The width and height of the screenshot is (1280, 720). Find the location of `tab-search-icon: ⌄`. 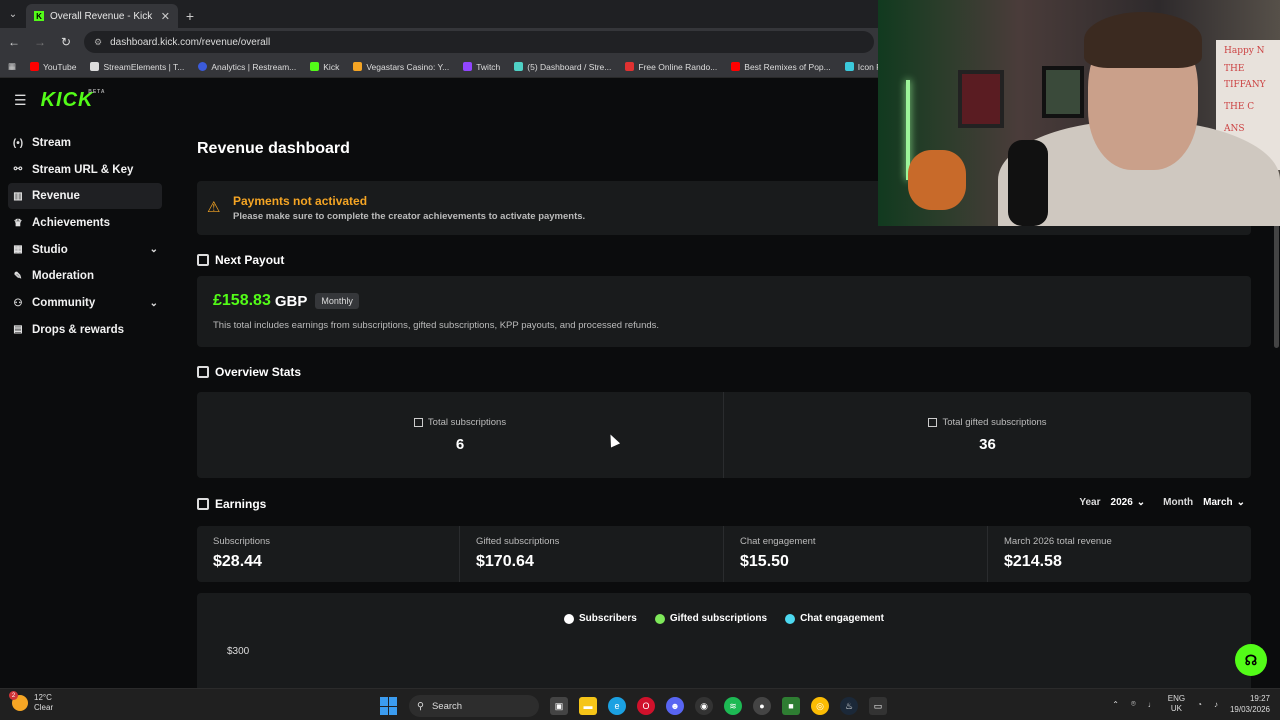

tab-search-icon: ⌄ is located at coordinates (13, 14).